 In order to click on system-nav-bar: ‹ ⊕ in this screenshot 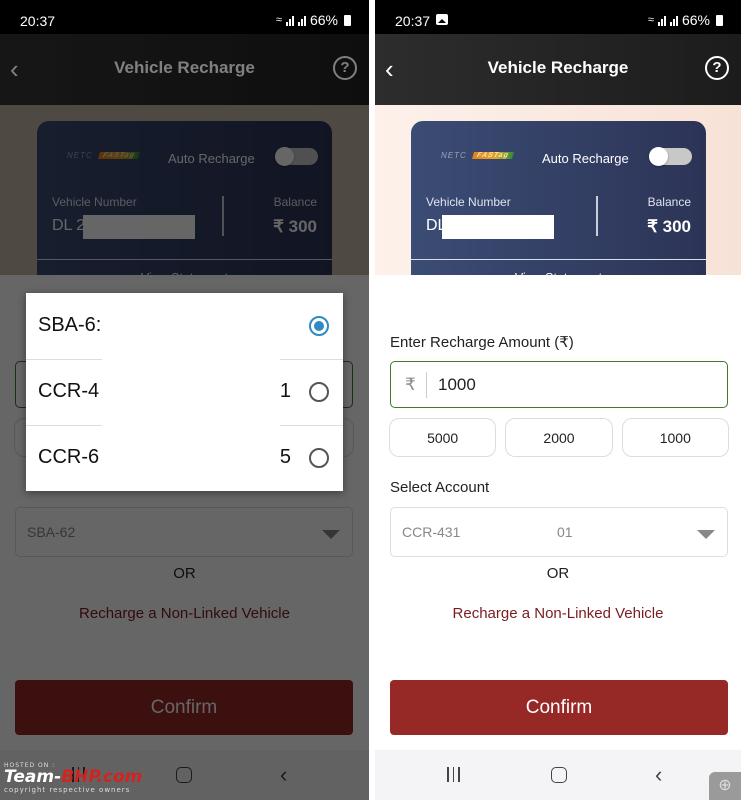, I will do `click(558, 775)`.